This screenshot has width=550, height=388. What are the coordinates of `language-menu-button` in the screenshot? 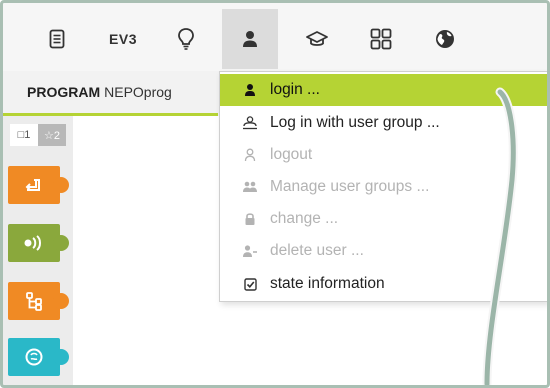 It's located at (445, 39).